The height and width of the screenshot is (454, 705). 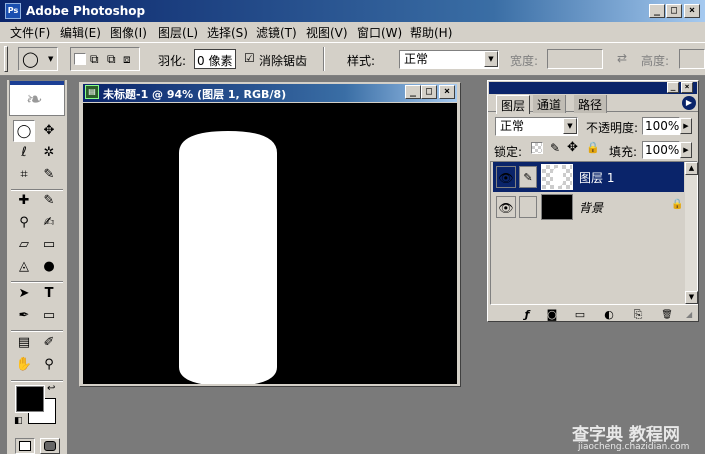 I want to click on doc-maximize-button: □, so click(x=429, y=92).